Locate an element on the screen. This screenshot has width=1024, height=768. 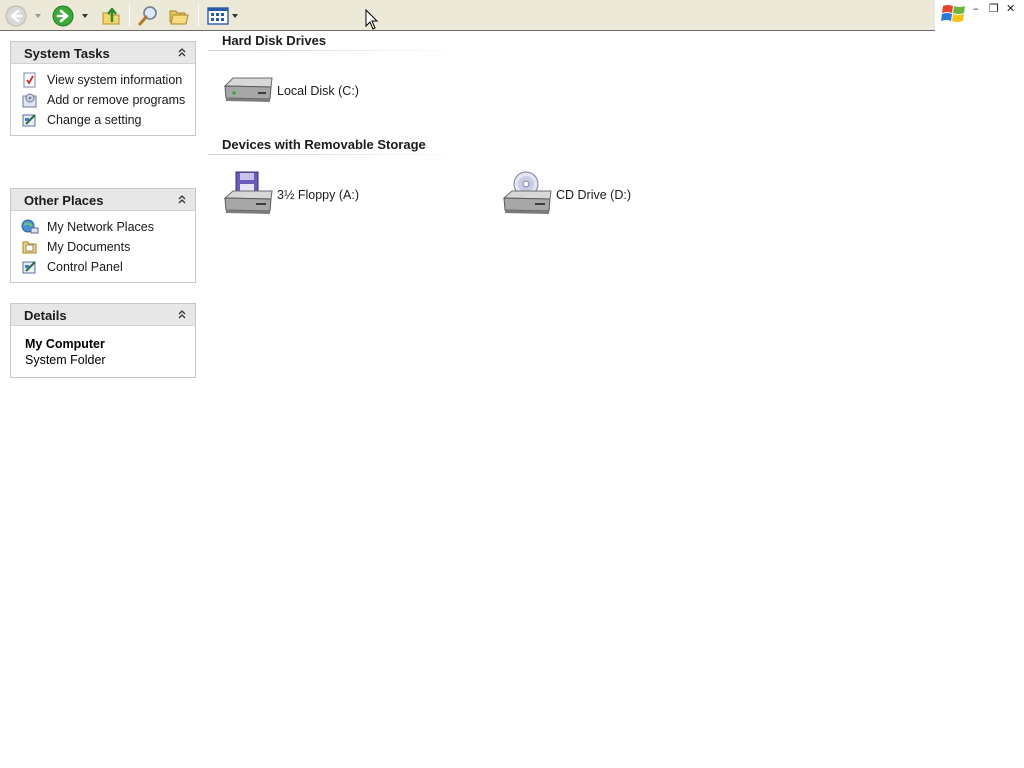
network-places-icon is located at coordinates (30, 226).